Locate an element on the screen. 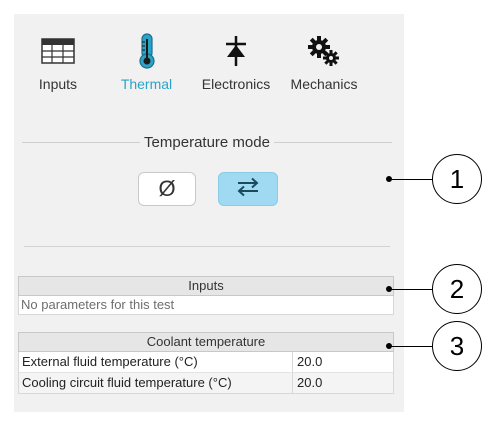 This screenshot has height=424, width=501. inputs-section: Inputs No parameters for this test is located at coordinates (206, 295).